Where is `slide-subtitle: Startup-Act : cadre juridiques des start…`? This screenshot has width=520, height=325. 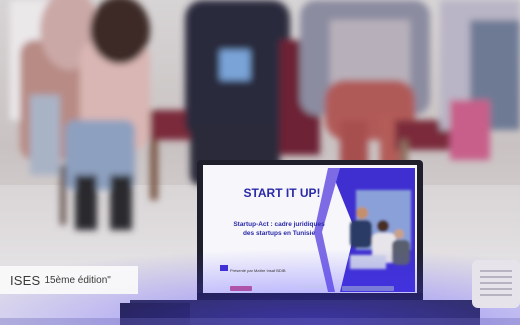
slide-subtitle: Startup-Act : cadre juridiques des start… is located at coordinates (279, 229).